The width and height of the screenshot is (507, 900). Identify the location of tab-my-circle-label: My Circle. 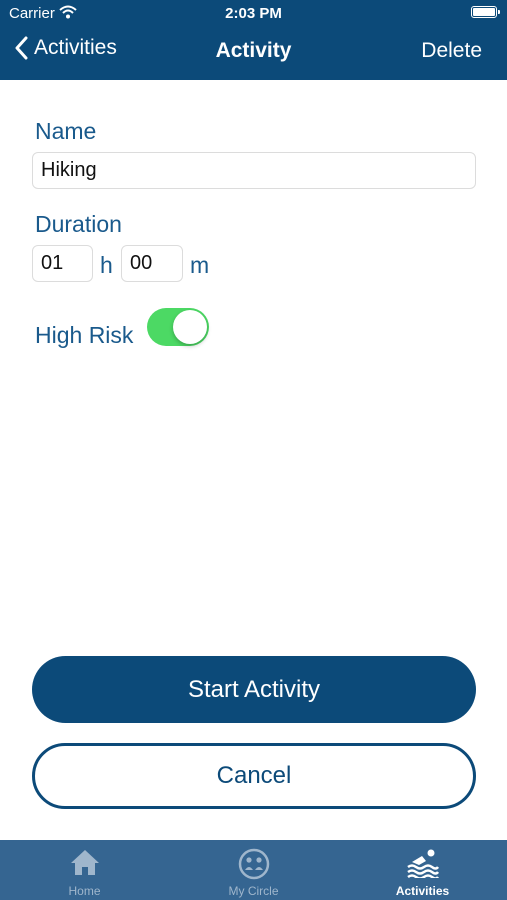
(253, 891).